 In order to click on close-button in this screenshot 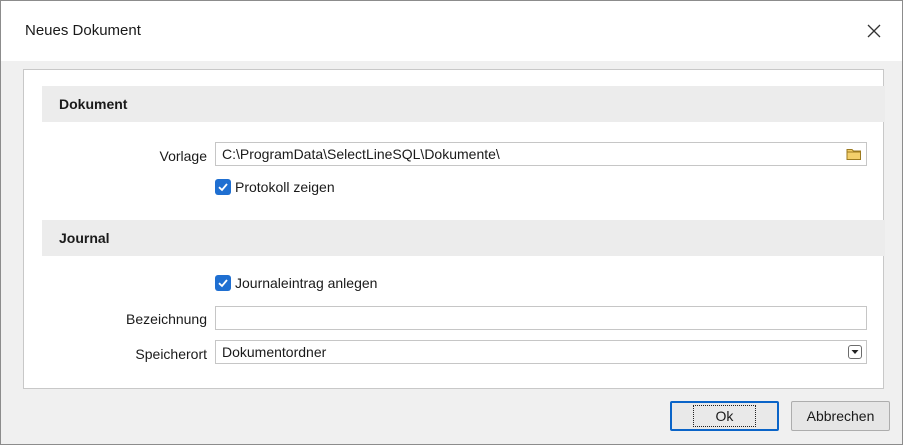, I will do `click(874, 31)`.